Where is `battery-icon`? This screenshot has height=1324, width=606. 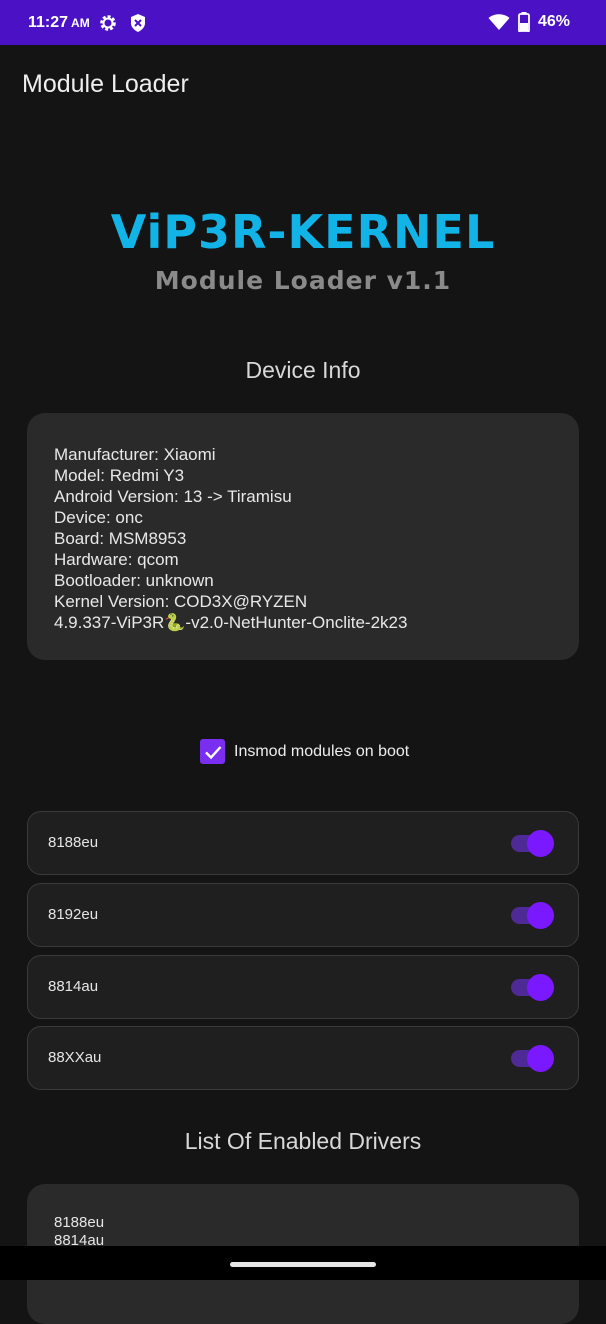 battery-icon is located at coordinates (524, 22).